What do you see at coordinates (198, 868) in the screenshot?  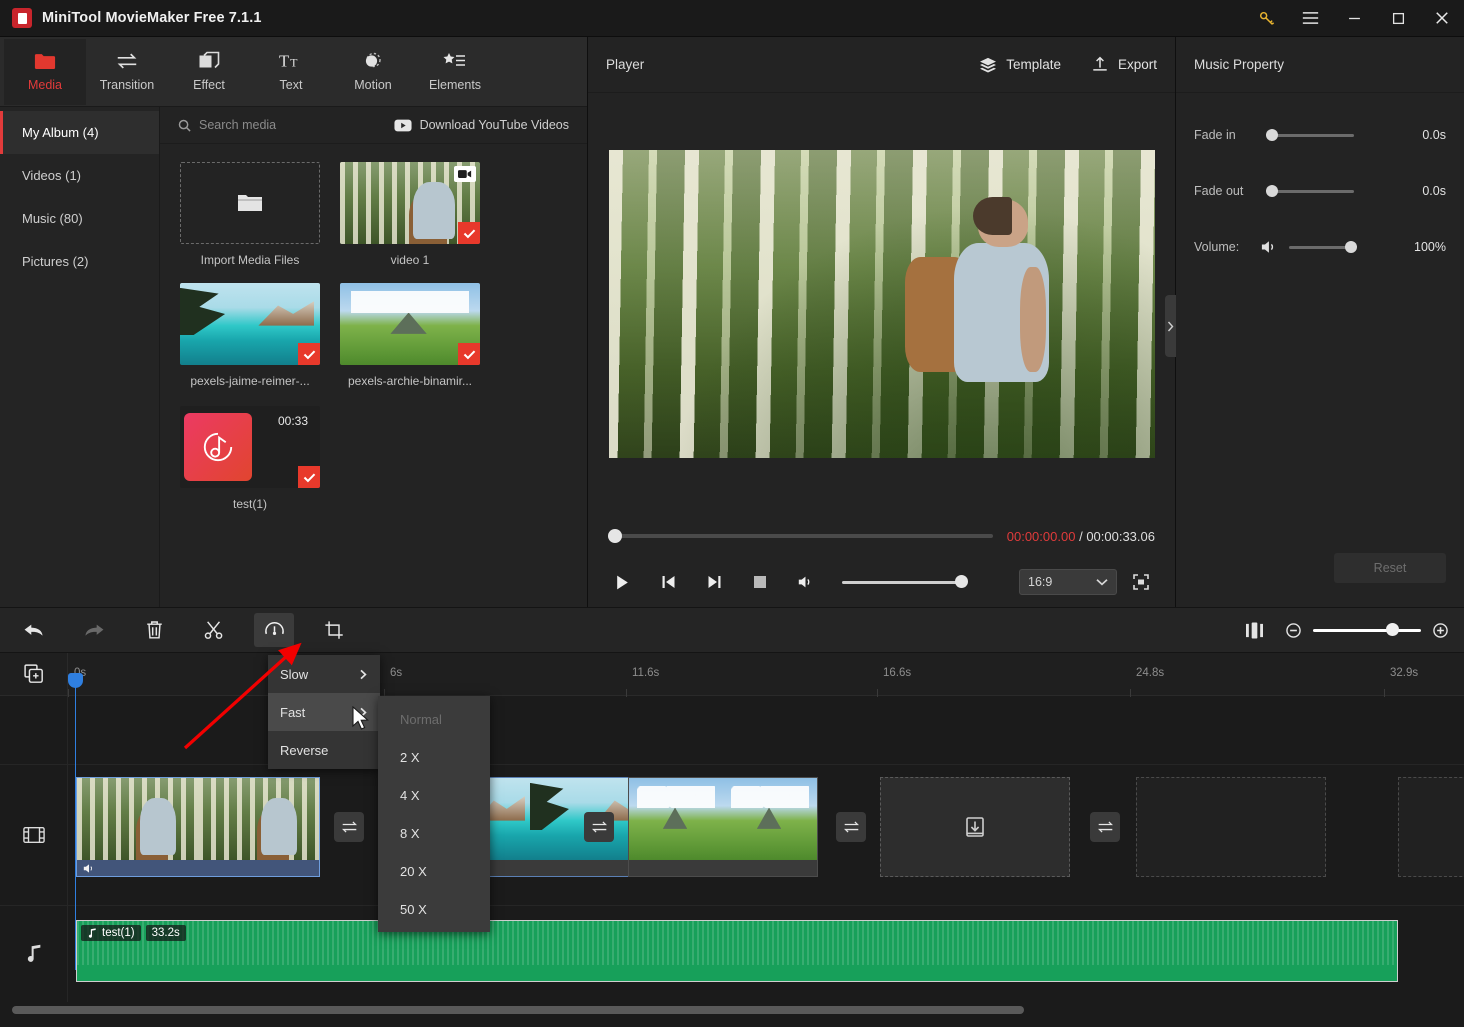 I see `clip-audio-toggle` at bounding box center [198, 868].